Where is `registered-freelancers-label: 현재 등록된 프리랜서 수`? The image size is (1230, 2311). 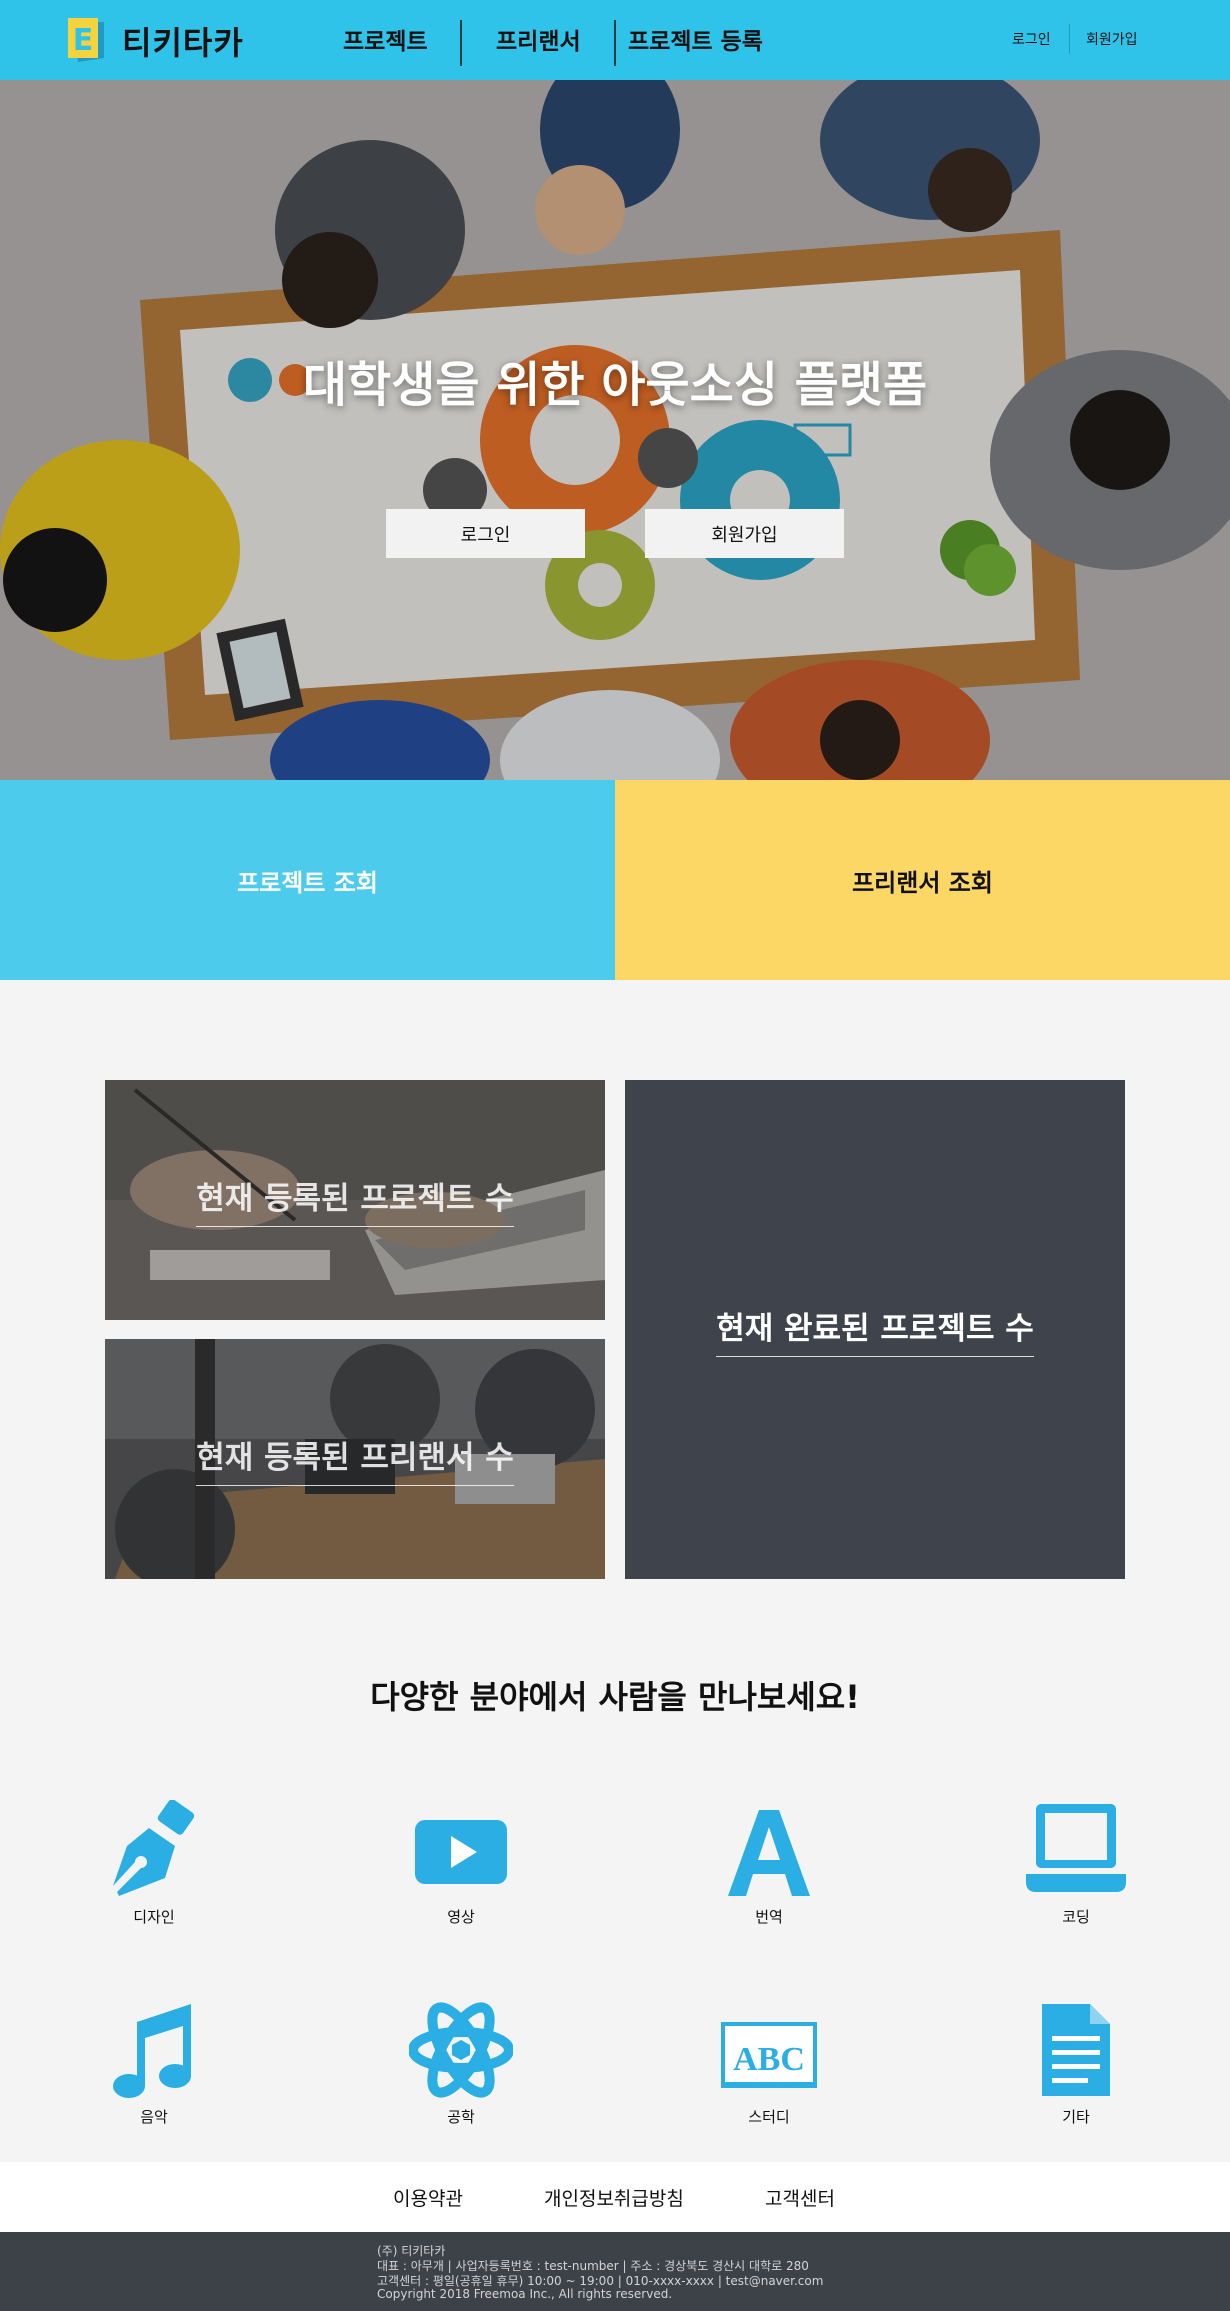 registered-freelancers-label: 현재 등록된 프리랜서 수 is located at coordinates (355, 1459).